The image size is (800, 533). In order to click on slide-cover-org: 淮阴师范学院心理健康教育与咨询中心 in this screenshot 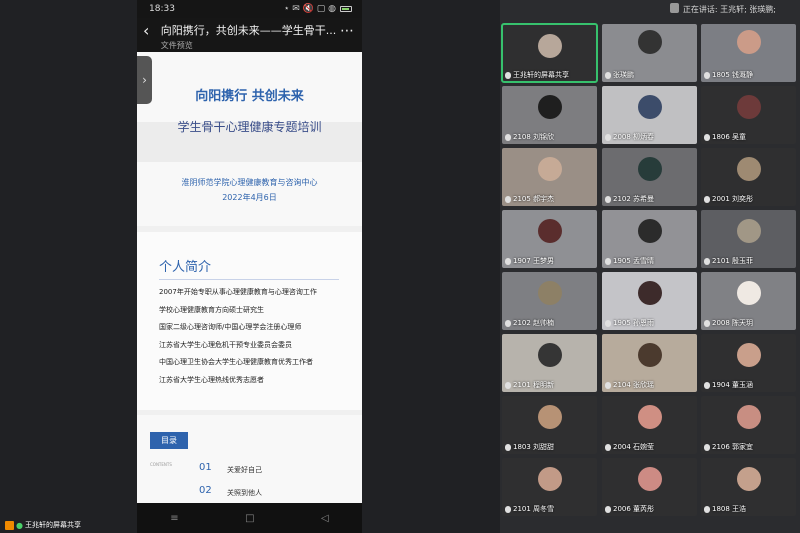, I will do `click(249, 182)`.